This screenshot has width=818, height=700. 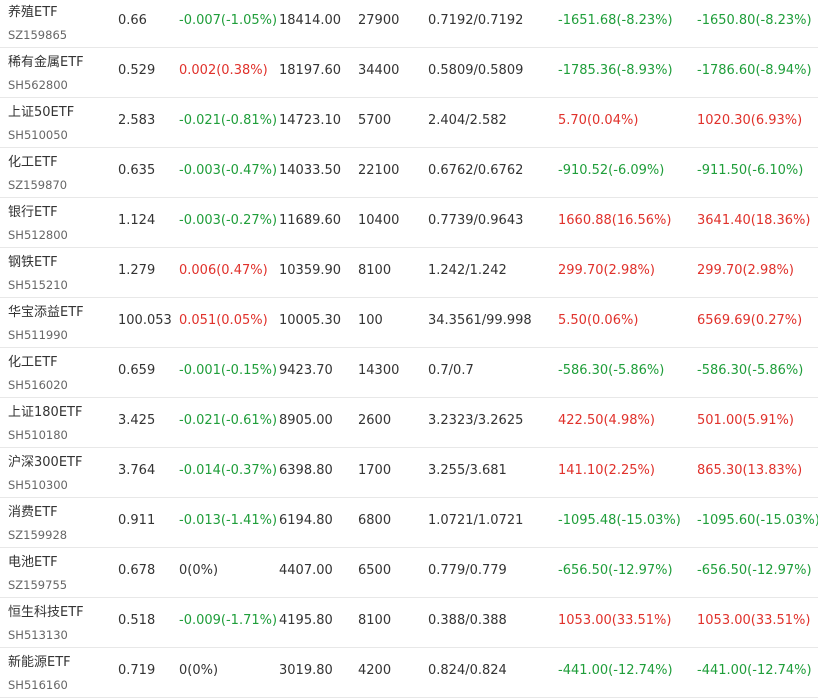 What do you see at coordinates (199, 670) in the screenshot?
I see `price-change: 0(0%)` at bounding box center [199, 670].